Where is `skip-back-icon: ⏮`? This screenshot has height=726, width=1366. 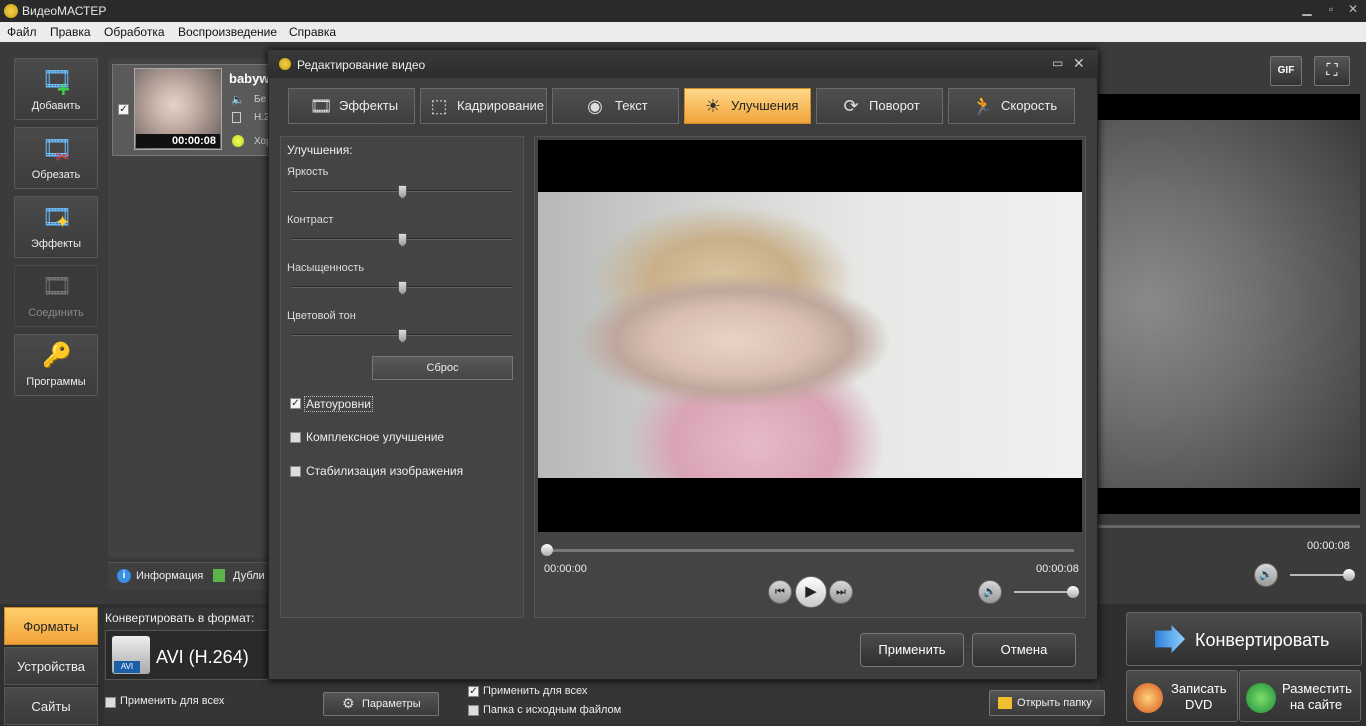 skip-back-icon: ⏮ is located at coordinates (780, 592).